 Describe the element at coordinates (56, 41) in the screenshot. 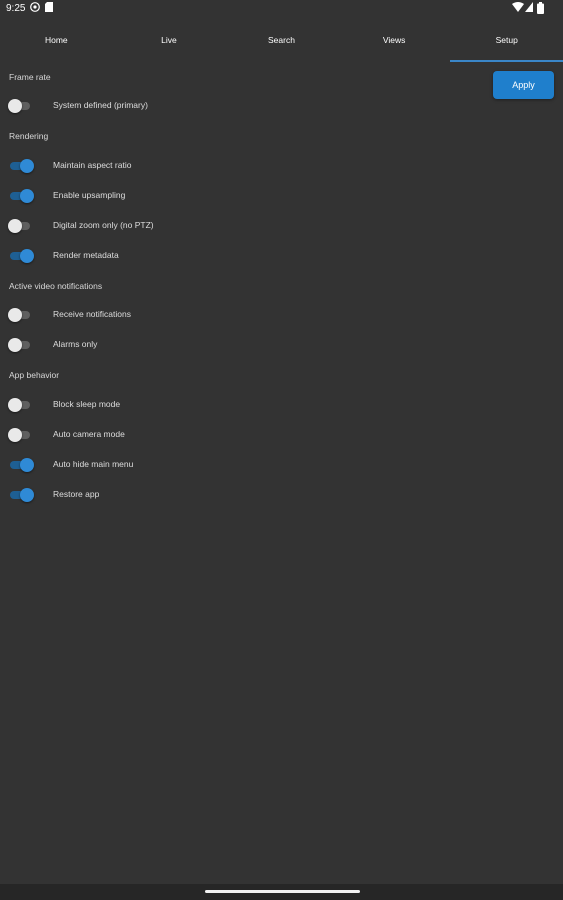

I see `tab-home: Home` at that location.